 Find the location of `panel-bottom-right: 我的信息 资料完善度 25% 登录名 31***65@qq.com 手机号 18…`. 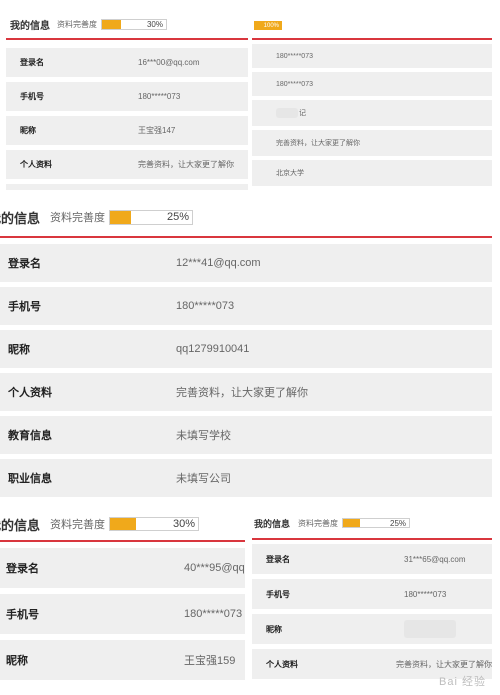

panel-bottom-right: 我的信息 资料完善度 25% 登录名 31***65@qq.com 手机号 18… is located at coordinates (372, 601).